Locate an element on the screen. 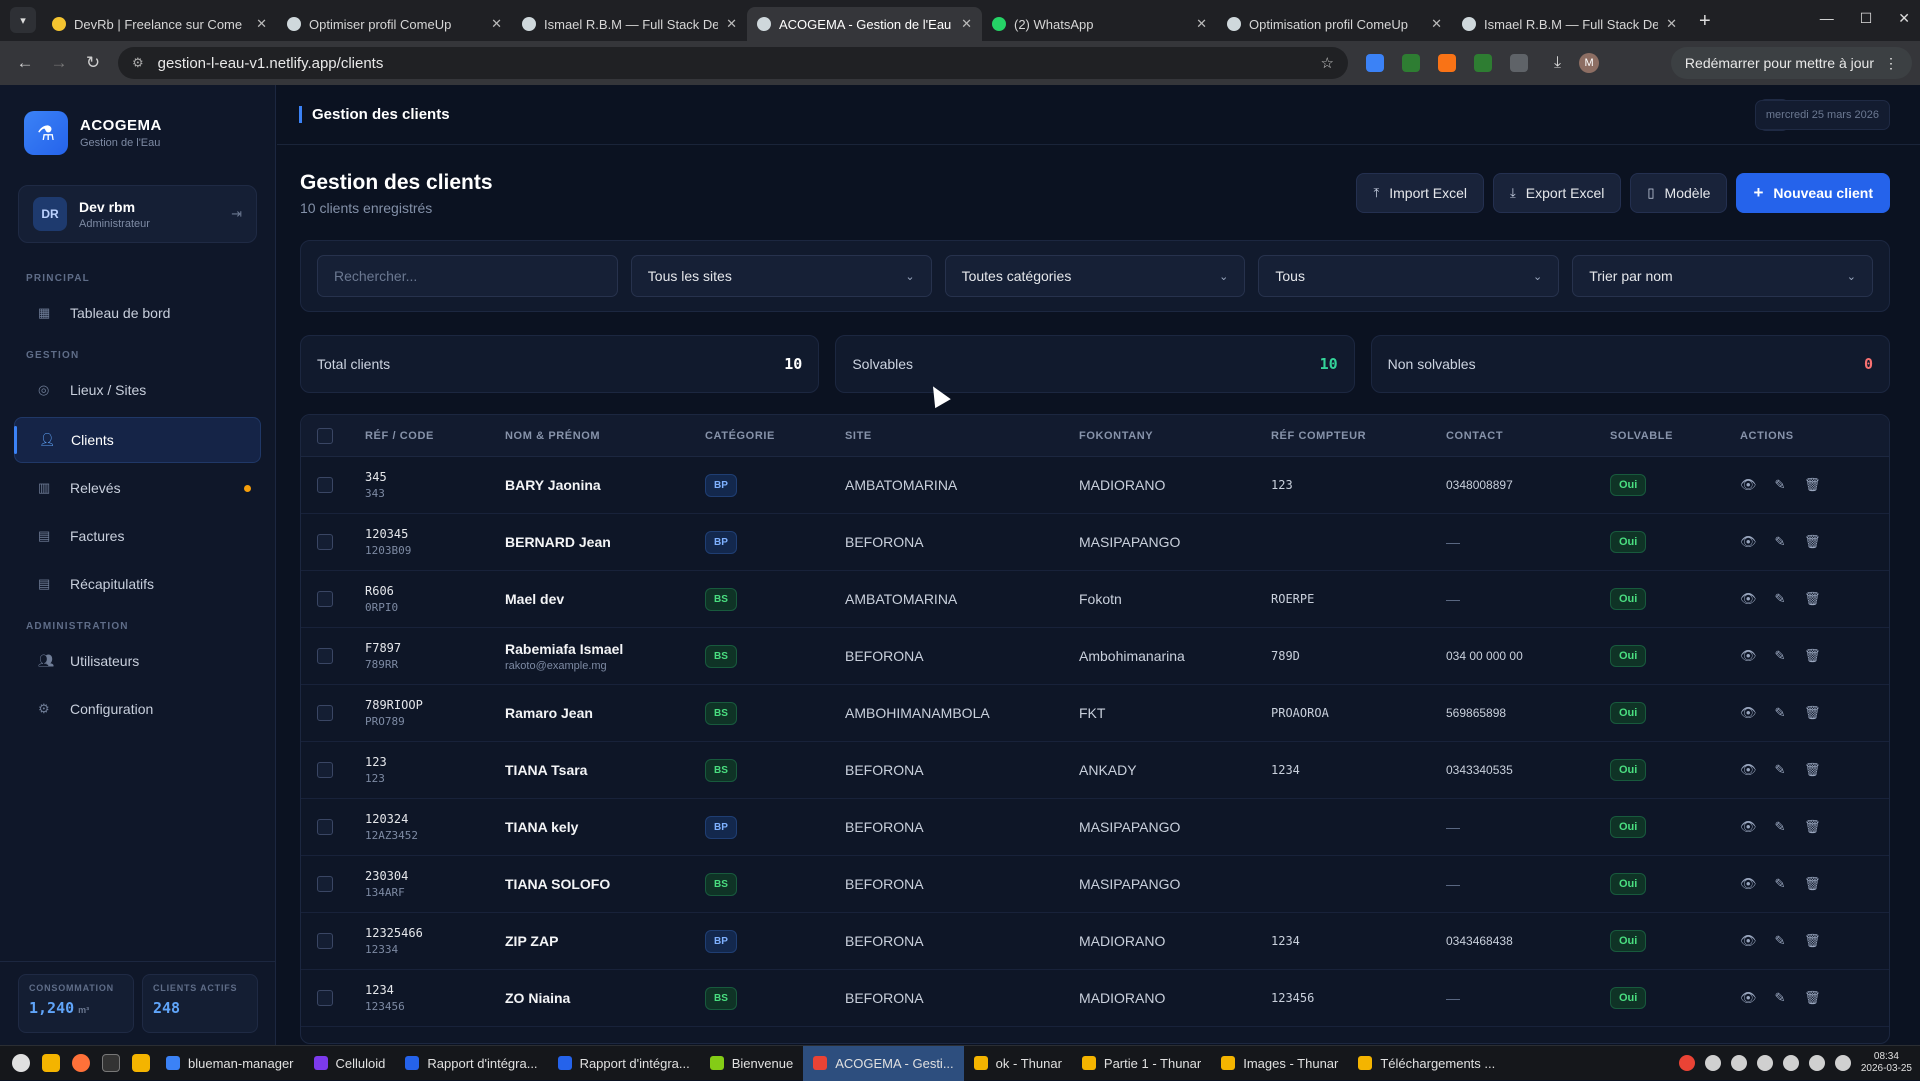  sidebar-item-clients: 👤︎ Clients is located at coordinates (137, 440).